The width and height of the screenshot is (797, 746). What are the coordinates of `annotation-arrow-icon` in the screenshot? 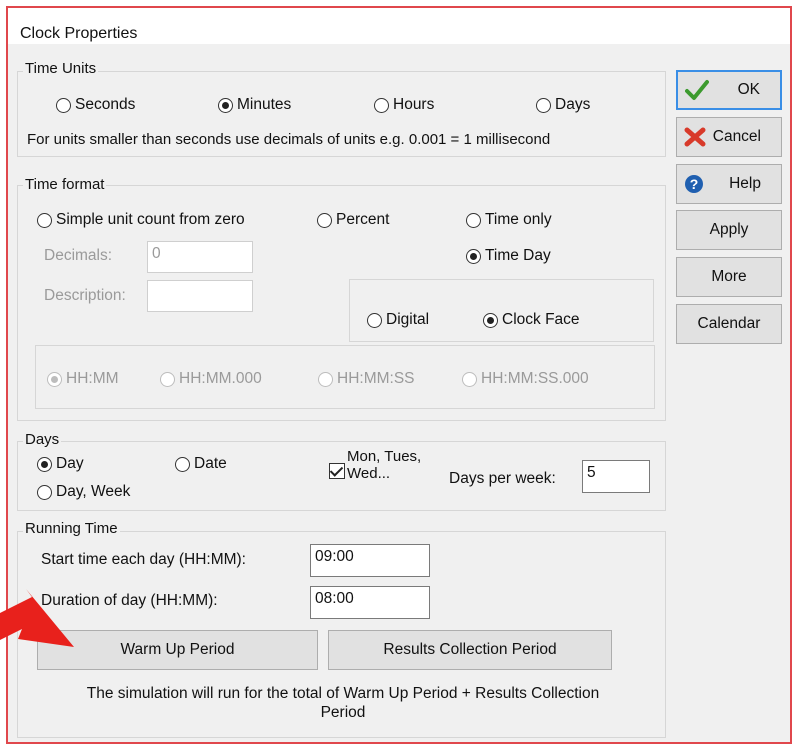 It's located at (37, 618).